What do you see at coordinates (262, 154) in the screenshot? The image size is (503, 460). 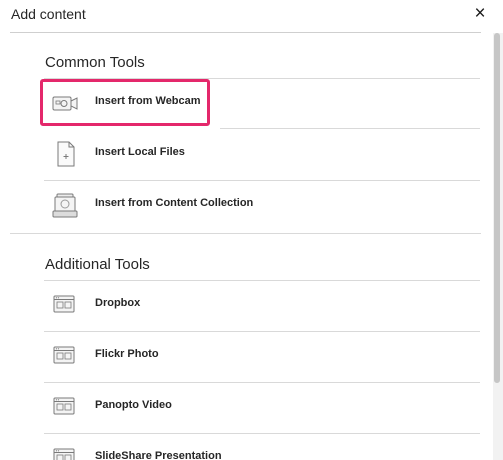 I see `list-item-insert-local-files: Insert Local Files` at bounding box center [262, 154].